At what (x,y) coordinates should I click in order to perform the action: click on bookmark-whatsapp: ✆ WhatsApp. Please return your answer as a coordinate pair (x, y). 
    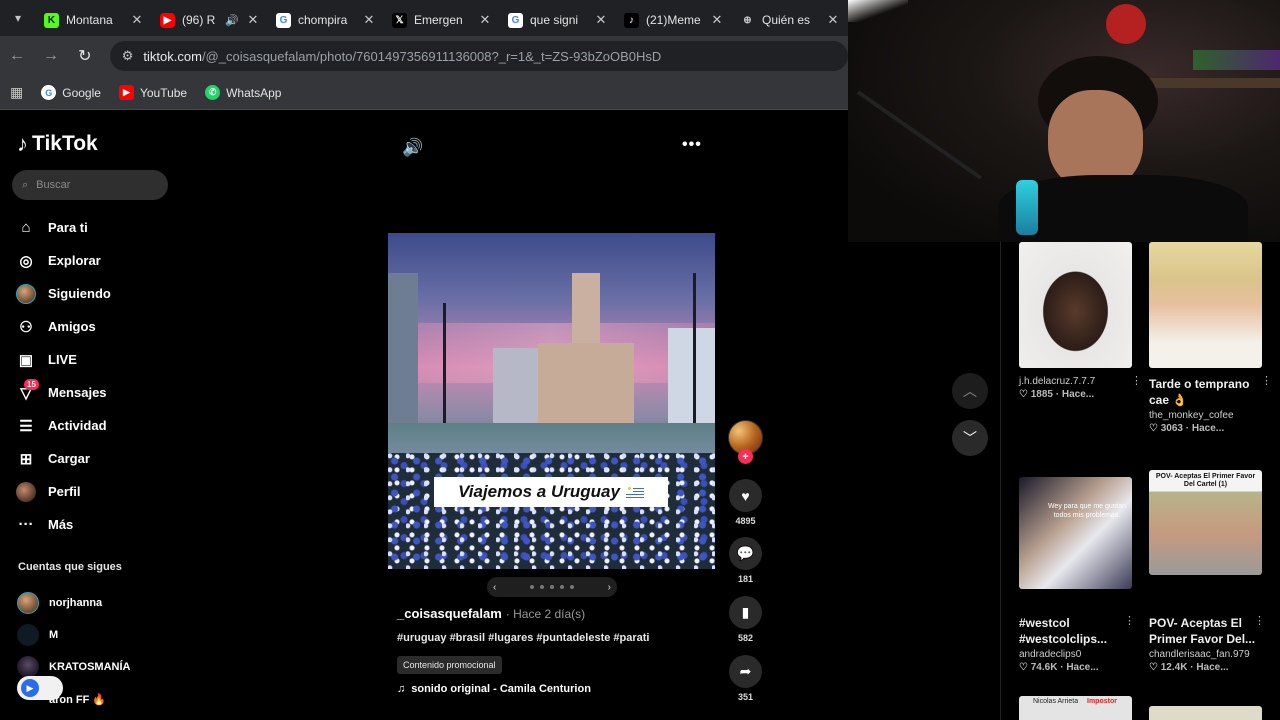
    Looking at the image, I should click on (243, 92).